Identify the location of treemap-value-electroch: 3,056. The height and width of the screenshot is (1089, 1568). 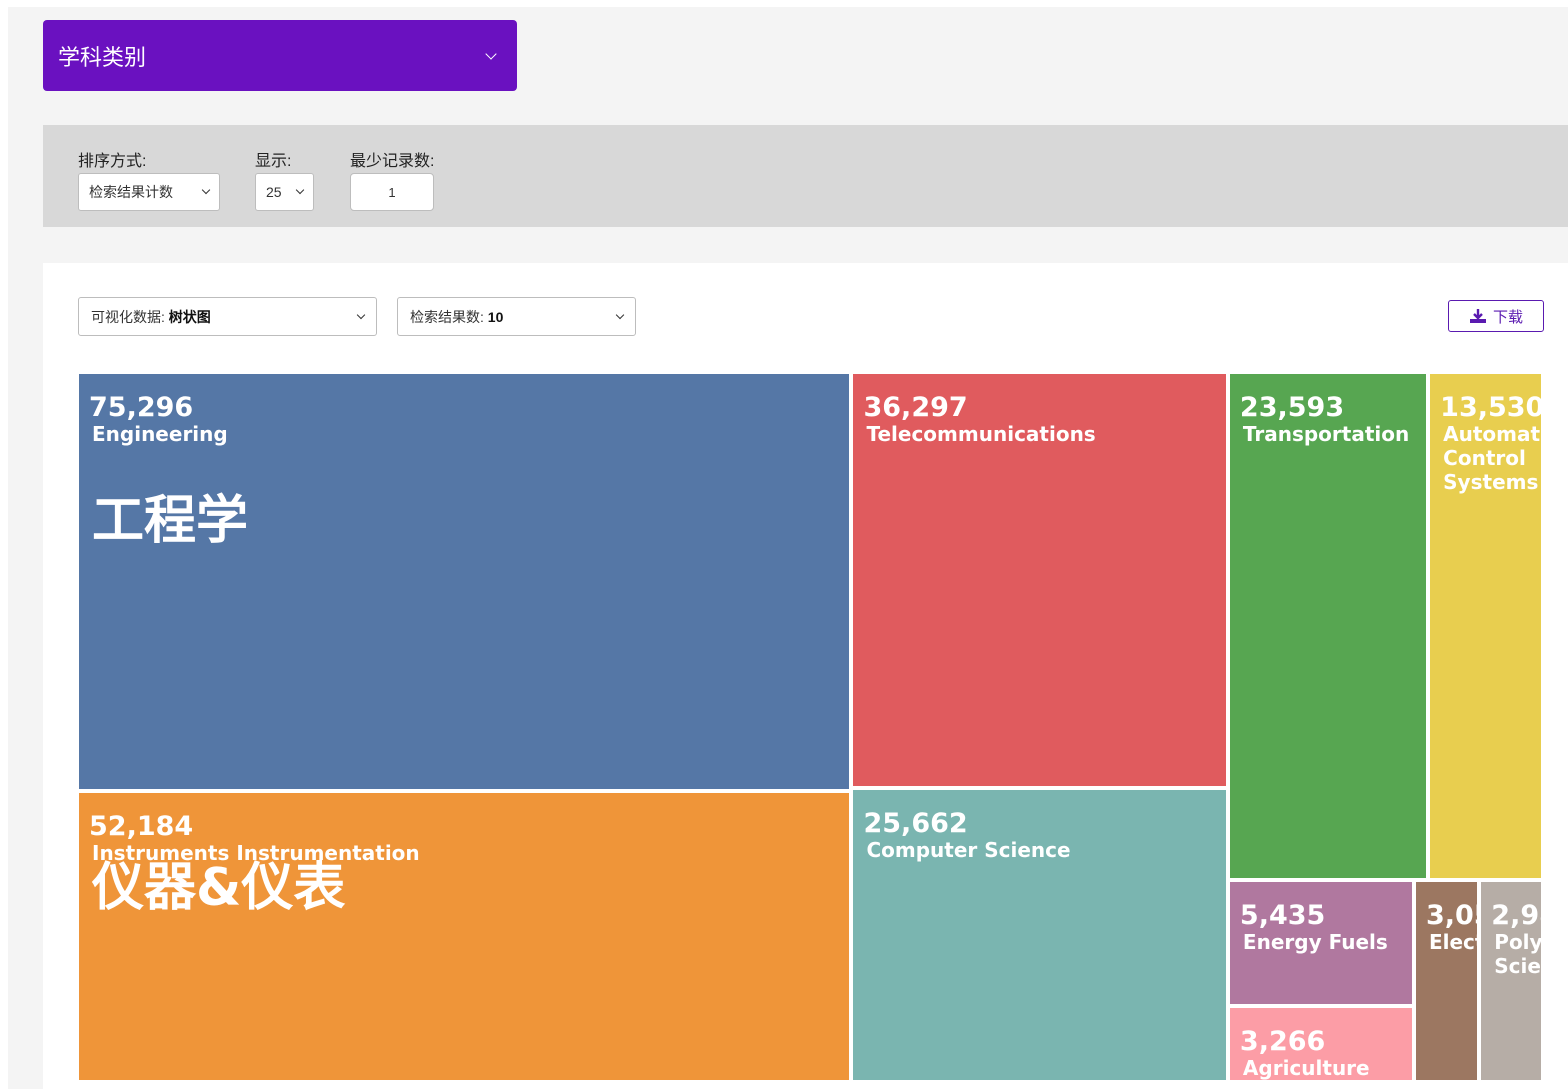
(1451, 916).